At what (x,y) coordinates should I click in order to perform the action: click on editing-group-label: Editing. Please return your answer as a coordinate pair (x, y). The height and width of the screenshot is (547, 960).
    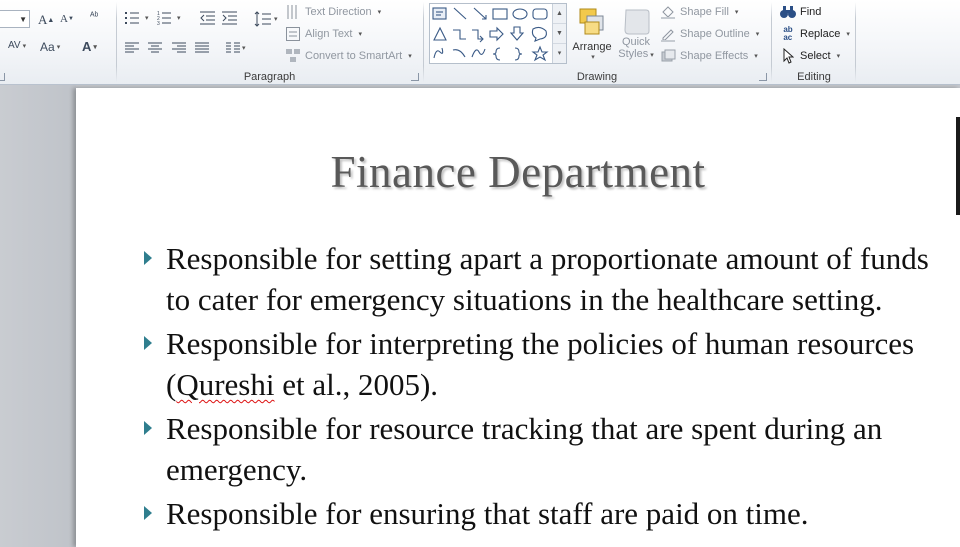
    Looking at the image, I should click on (814, 77).